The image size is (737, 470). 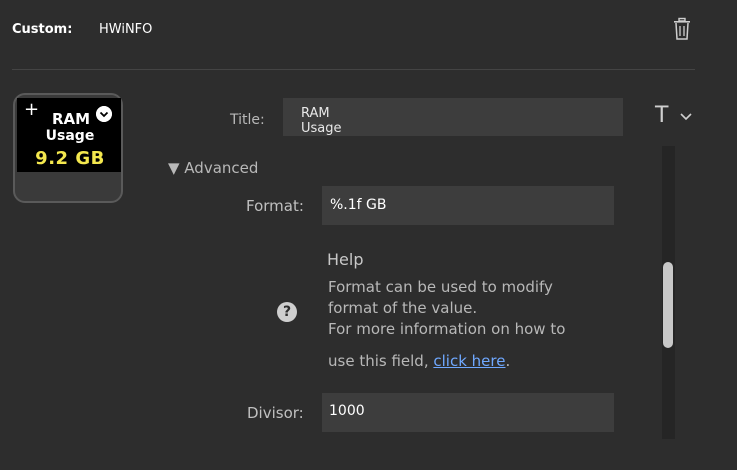 What do you see at coordinates (70, 158) in the screenshot?
I see `key-value: 9.2 GB` at bounding box center [70, 158].